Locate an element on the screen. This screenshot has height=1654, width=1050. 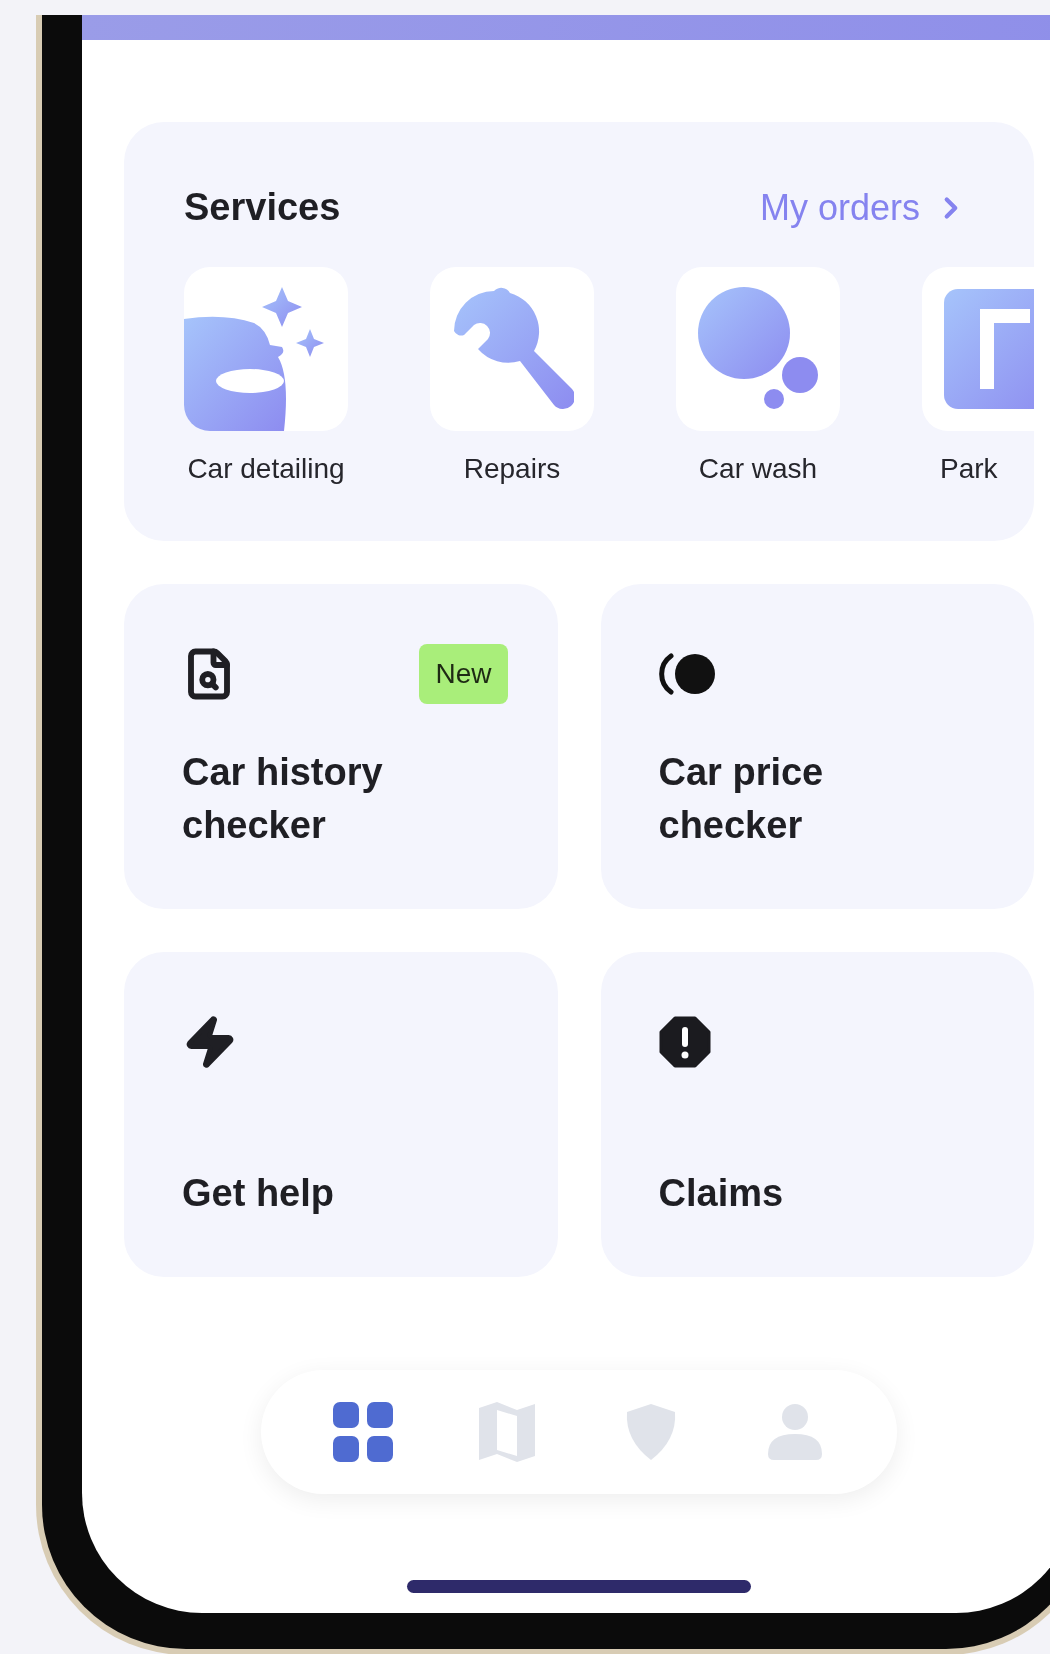
feature-card: Claims is located at coordinates (817, 1114).